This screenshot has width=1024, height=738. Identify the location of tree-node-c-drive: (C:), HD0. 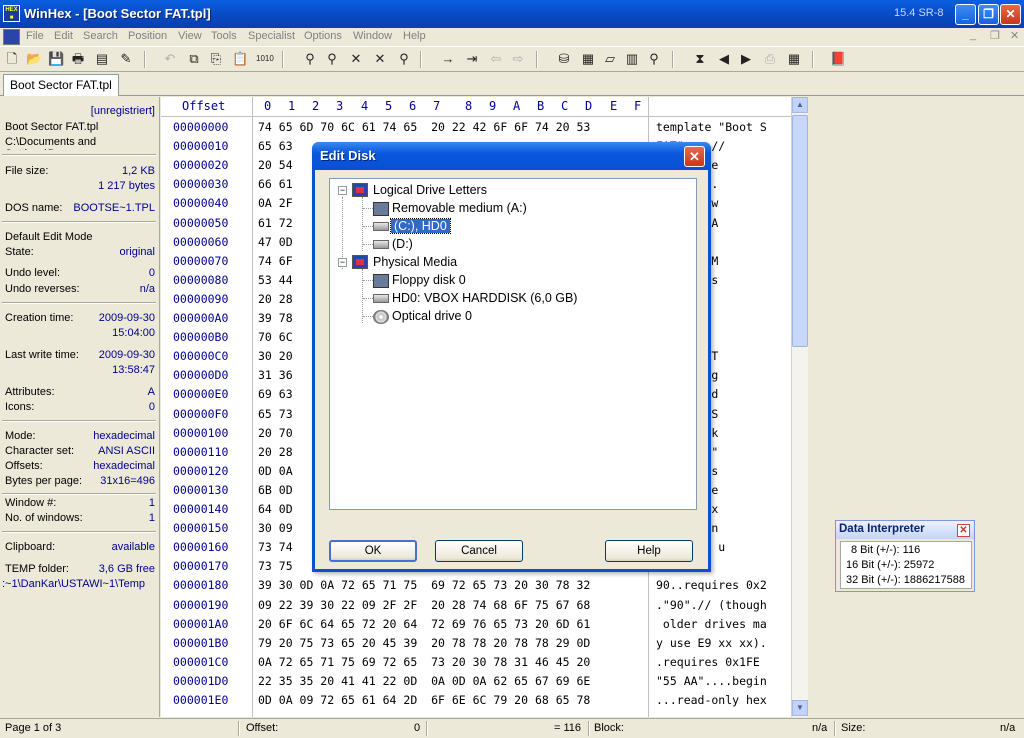
(510, 227).